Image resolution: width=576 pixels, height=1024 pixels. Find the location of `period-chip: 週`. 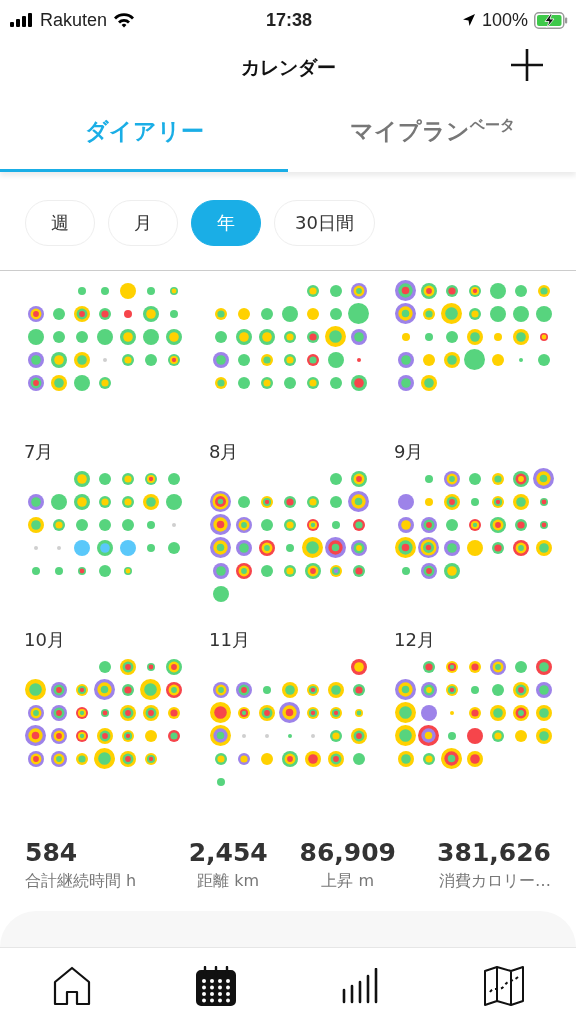

period-chip: 週 is located at coordinates (60, 223).